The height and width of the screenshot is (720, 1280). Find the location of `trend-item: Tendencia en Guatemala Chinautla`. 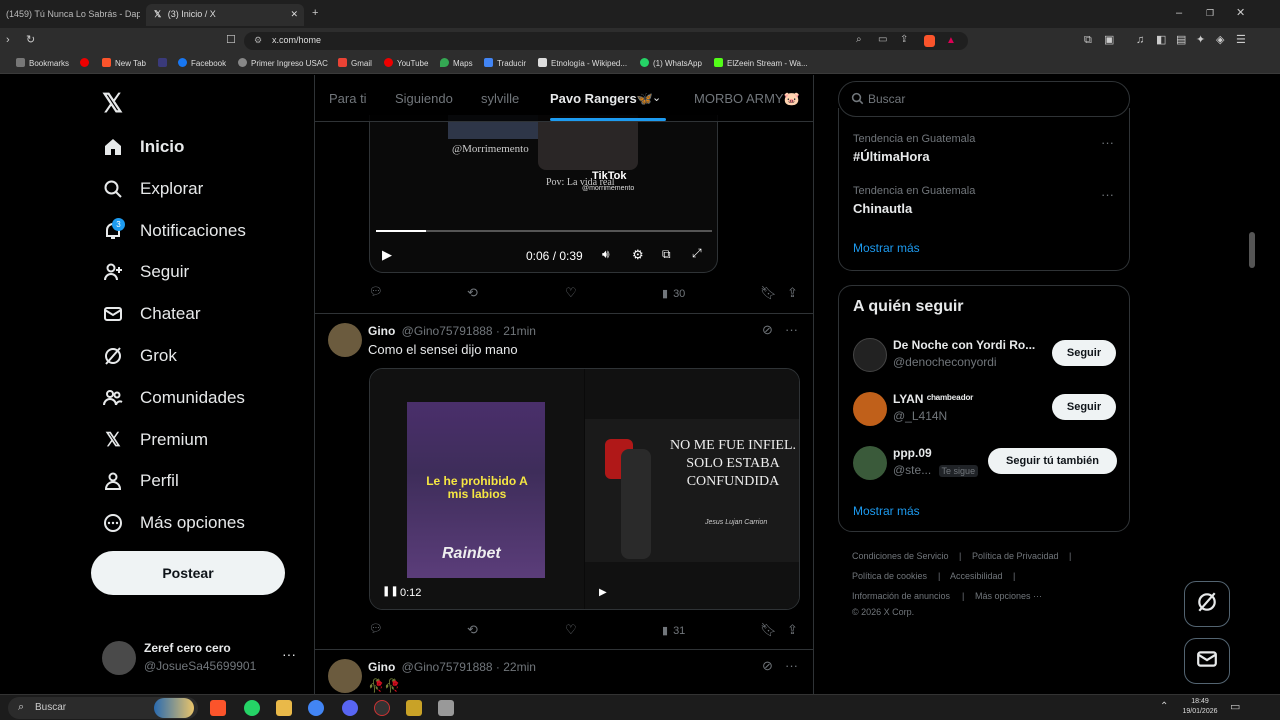

trend-item: Tendencia en Guatemala Chinautla is located at coordinates (914, 200).